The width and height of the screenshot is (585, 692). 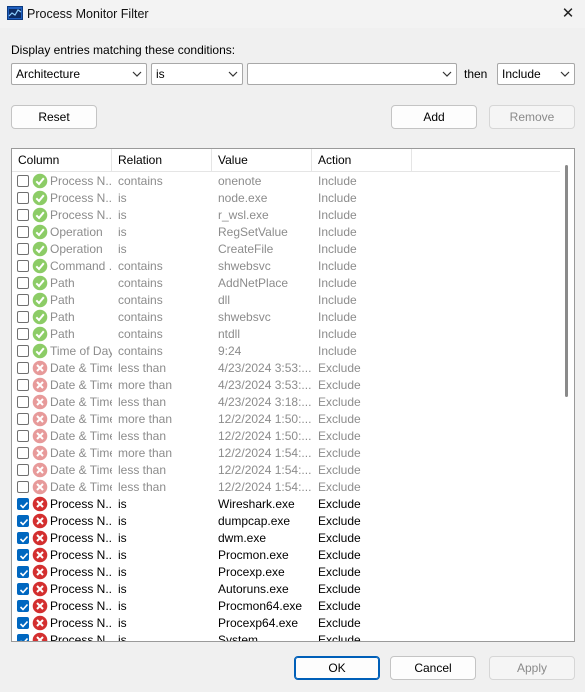 I want to click on table-row: Path contains ntdll Include, so click(x=286, y=334).